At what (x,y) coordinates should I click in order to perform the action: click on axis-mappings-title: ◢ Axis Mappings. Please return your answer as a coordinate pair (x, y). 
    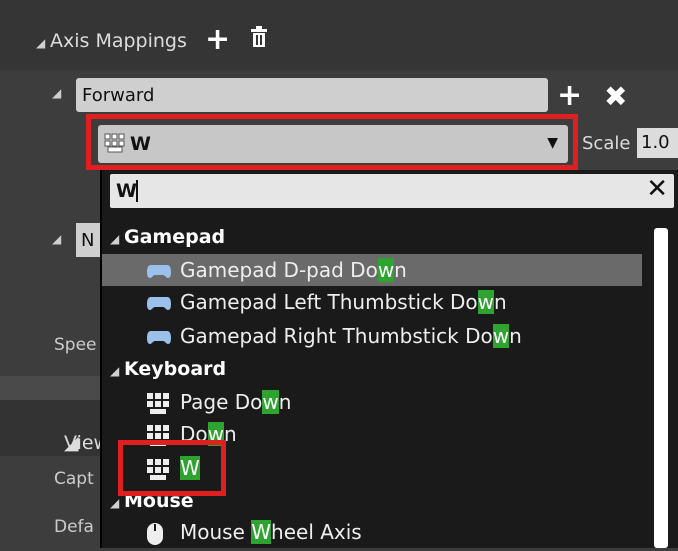
    Looking at the image, I should click on (111, 41).